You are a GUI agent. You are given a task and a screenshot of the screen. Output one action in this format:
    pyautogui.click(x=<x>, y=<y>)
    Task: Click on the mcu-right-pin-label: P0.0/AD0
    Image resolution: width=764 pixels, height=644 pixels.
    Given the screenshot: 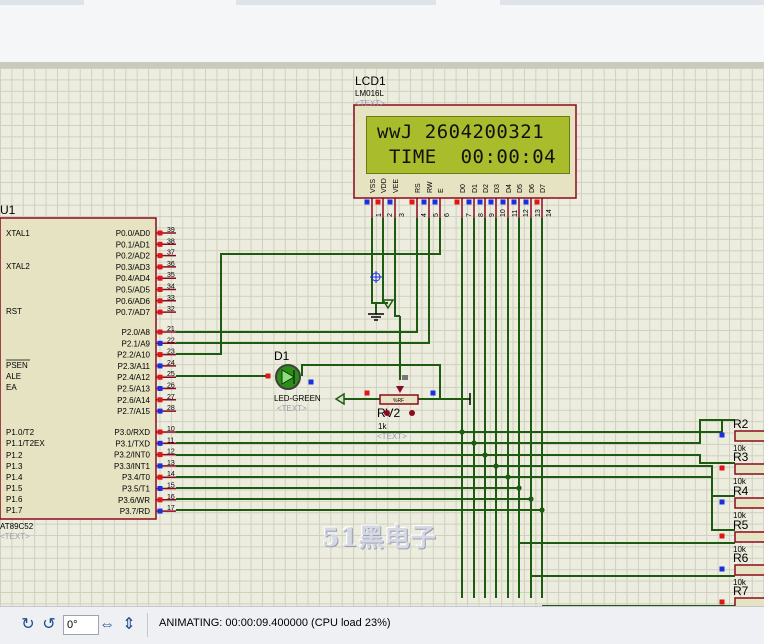 What is the action you would take?
    pyautogui.click(x=133, y=233)
    